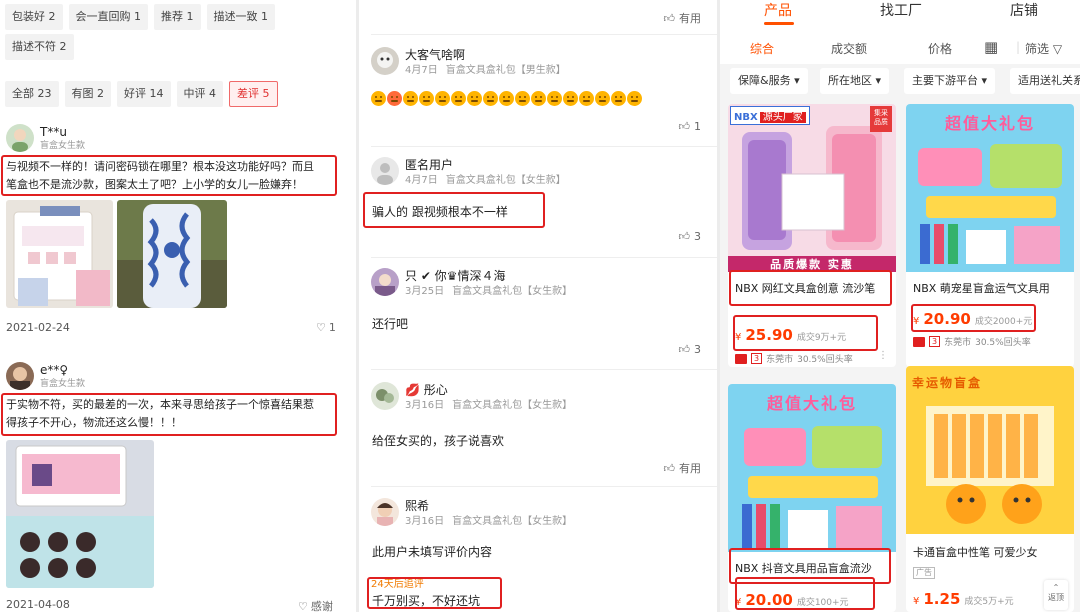  I want to click on active-tab-indicator, so click(779, 23).